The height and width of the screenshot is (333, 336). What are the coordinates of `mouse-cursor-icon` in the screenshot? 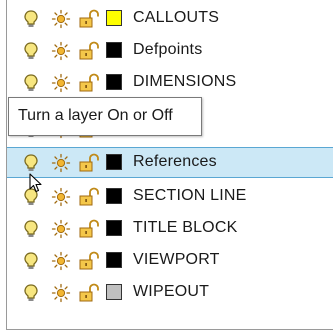 It's located at (36, 185).